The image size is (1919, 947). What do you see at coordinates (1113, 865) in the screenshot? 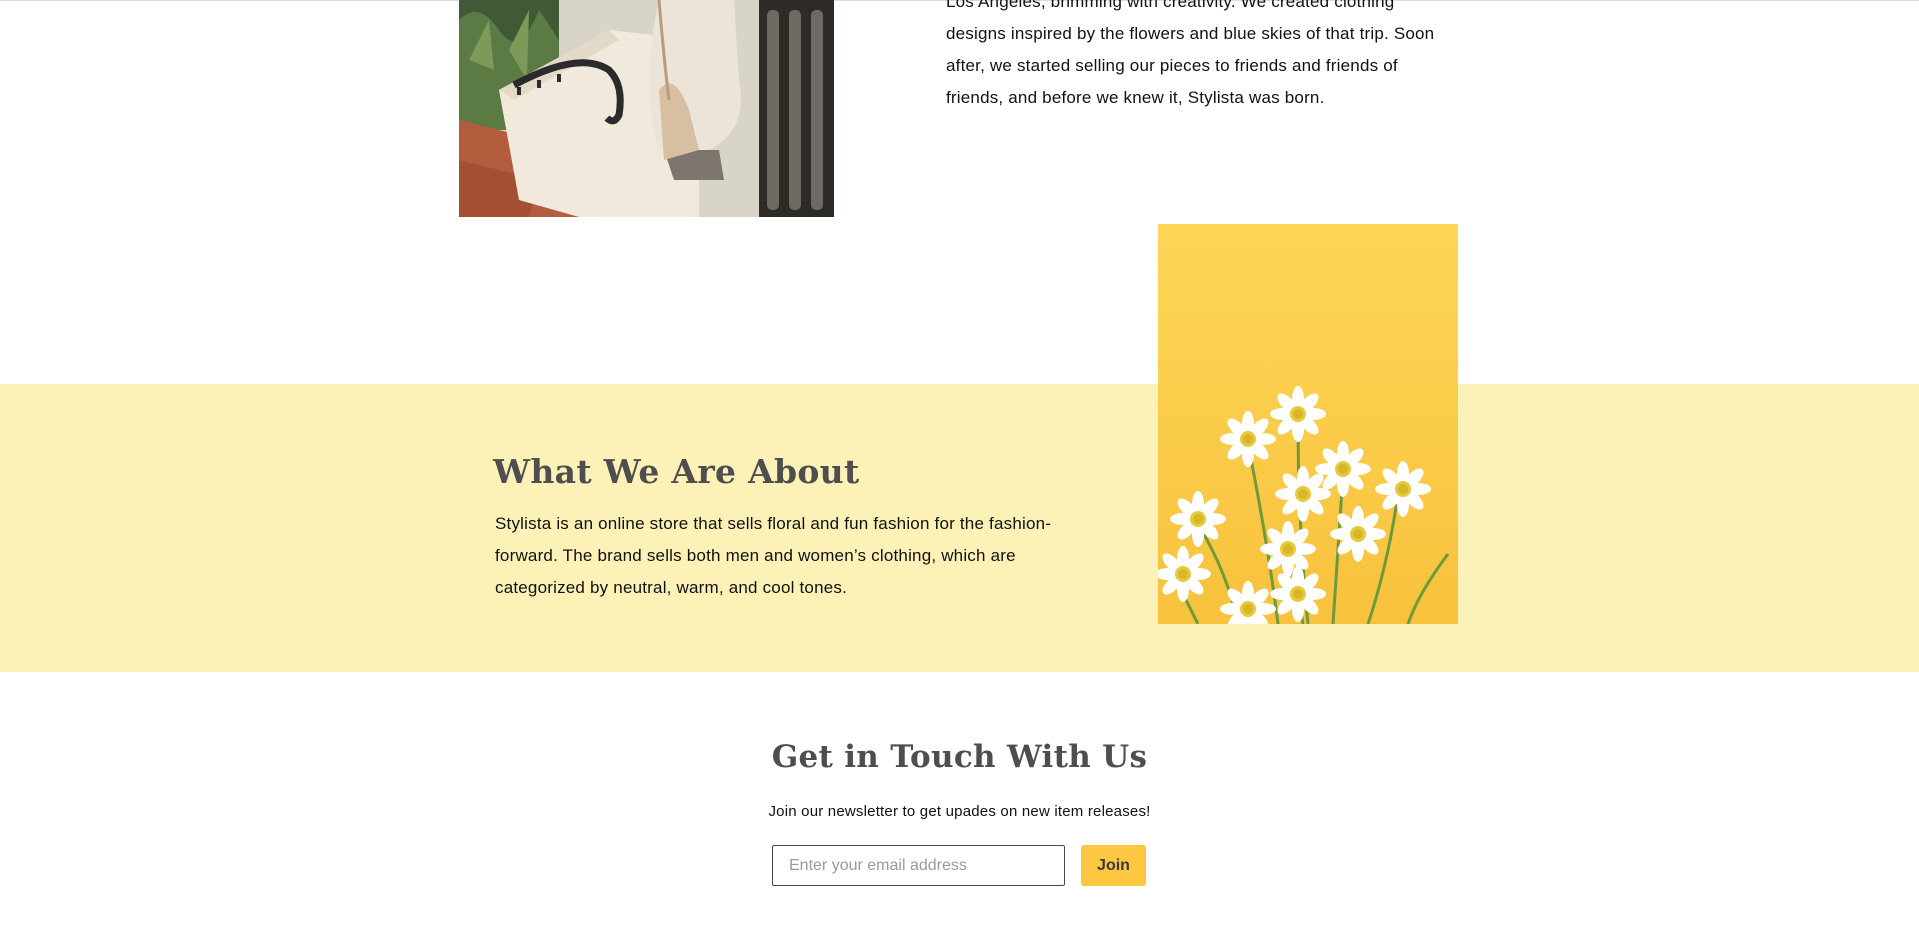
I see `join-button: Join` at bounding box center [1113, 865].